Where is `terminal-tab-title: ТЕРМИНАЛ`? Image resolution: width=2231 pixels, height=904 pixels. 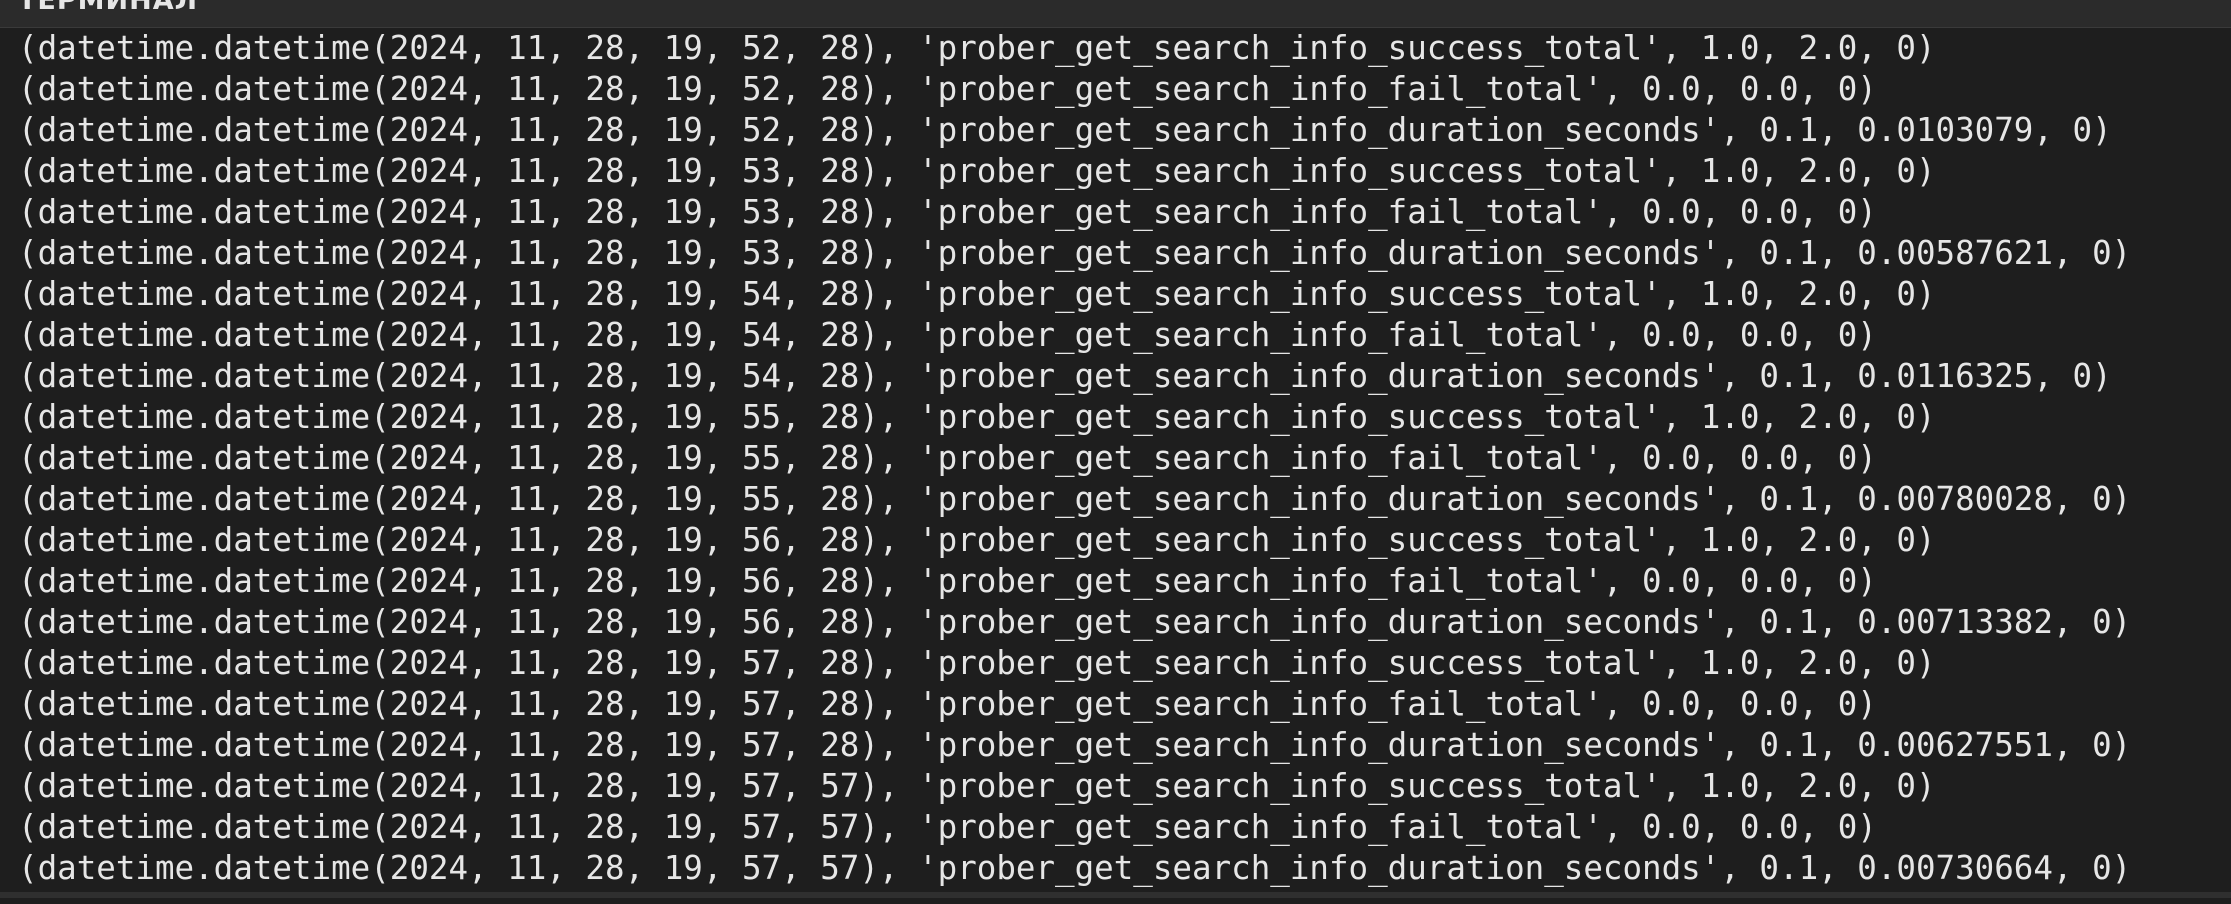
terminal-tab-title: ТЕРМИНАЛ is located at coordinates (108, 8).